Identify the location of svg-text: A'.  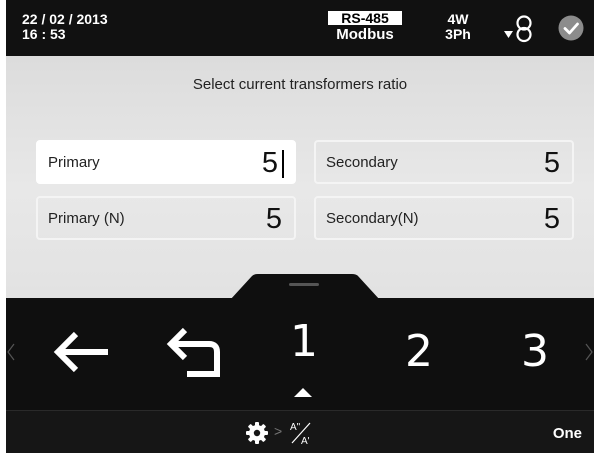
(305, 441).